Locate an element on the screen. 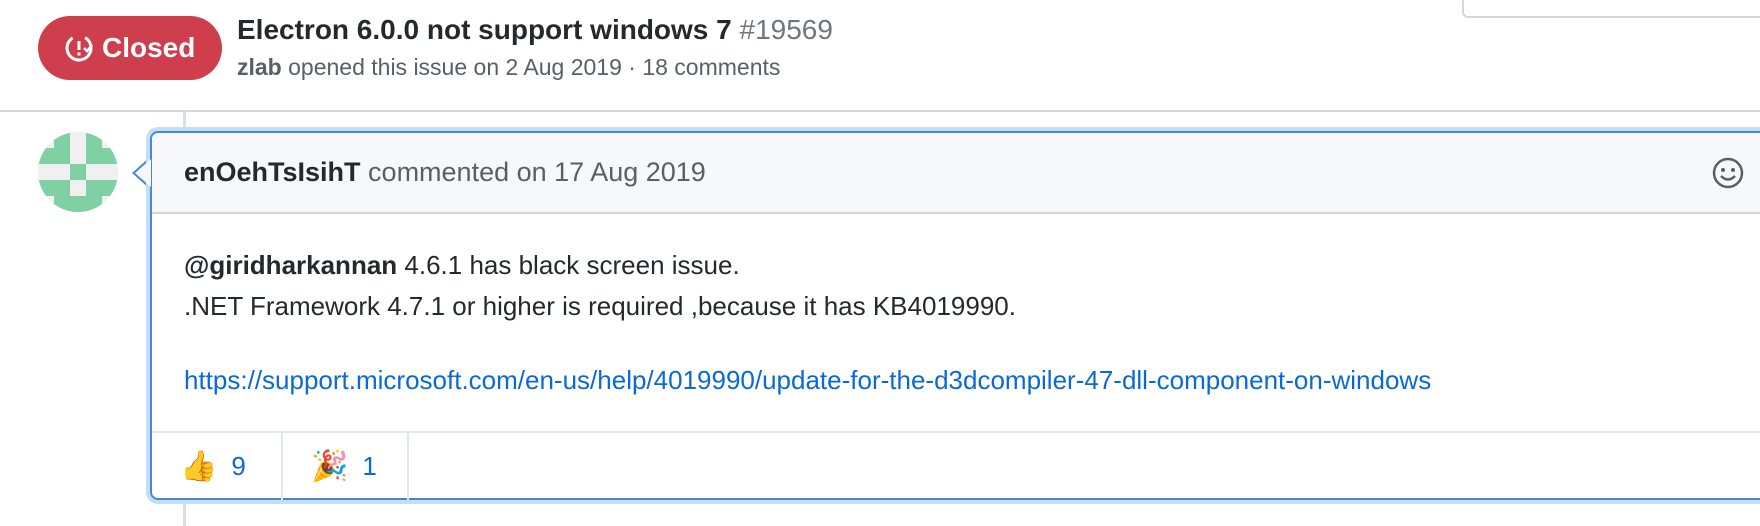 The image size is (1760, 526). thumbs-up-icon: 👍 is located at coordinates (199, 466).